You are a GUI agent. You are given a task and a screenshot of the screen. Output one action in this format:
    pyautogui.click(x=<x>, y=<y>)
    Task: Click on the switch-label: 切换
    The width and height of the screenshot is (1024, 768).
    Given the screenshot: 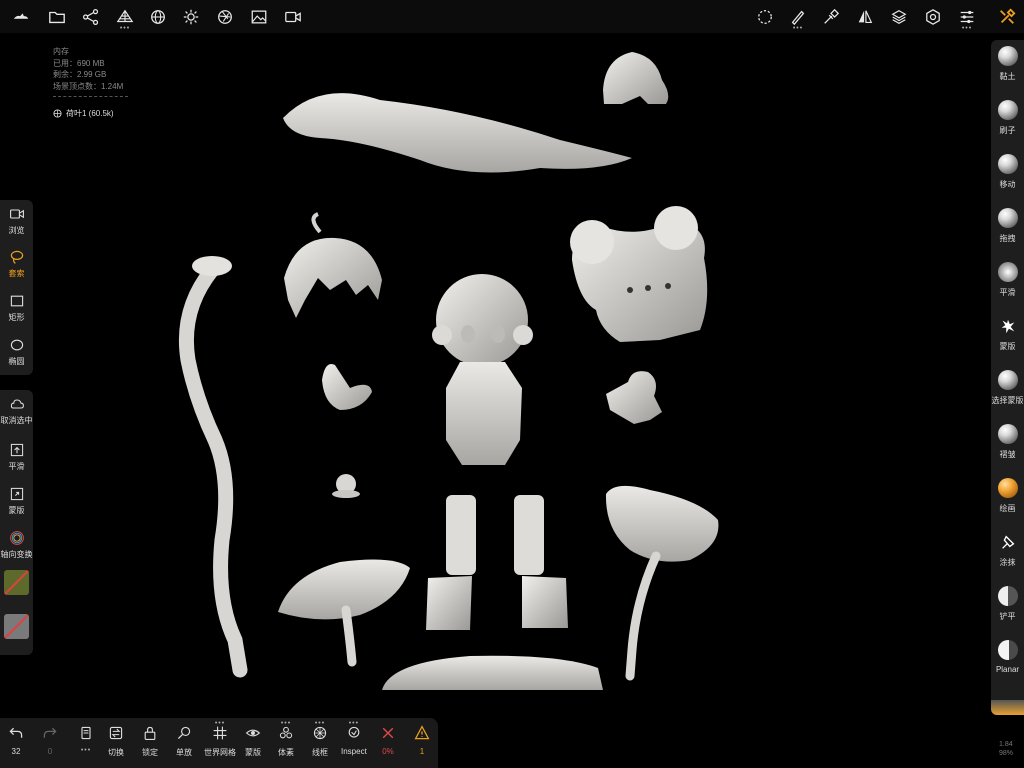 What is the action you would take?
    pyautogui.click(x=116, y=752)
    